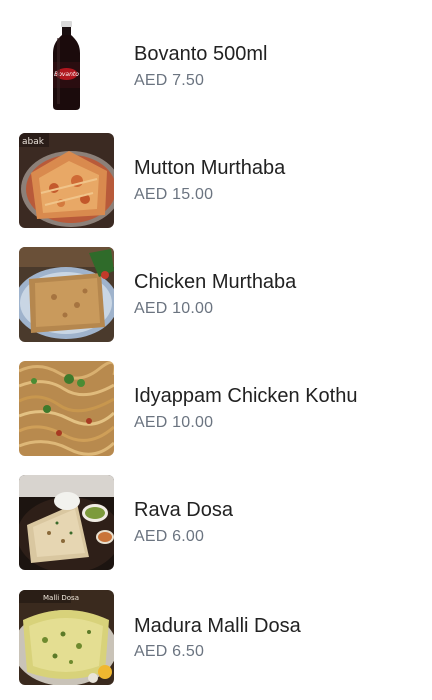  I want to click on mutton-murthaba-image: abak, so click(66, 180).